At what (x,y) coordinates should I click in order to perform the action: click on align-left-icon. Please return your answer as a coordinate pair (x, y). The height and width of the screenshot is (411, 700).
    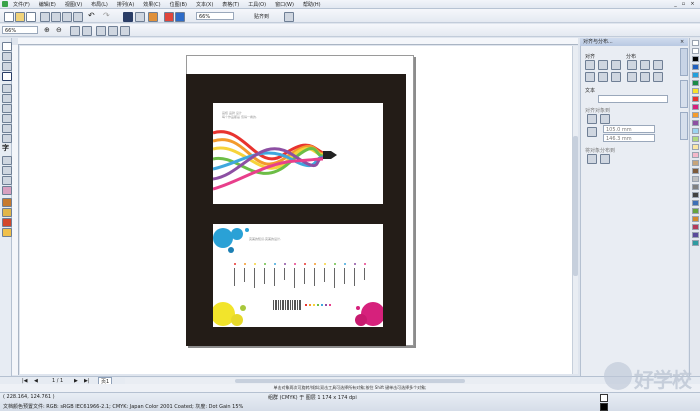
    Looking at the image, I should click on (590, 65).